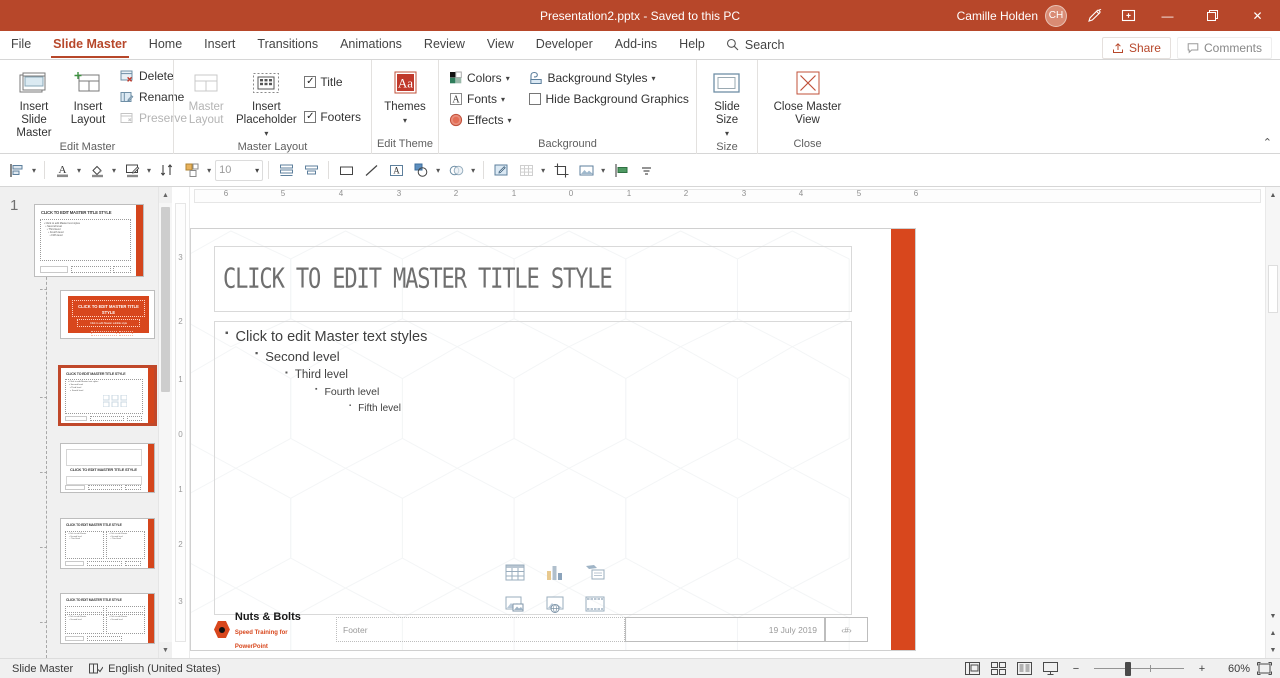 The image size is (1280, 678). Describe the element at coordinates (132, 170) in the screenshot. I see `shape-outline-icon` at that location.